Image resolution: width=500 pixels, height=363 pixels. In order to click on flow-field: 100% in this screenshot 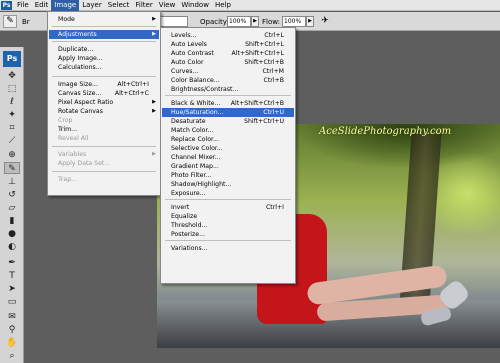, I will do `click(294, 21)`.